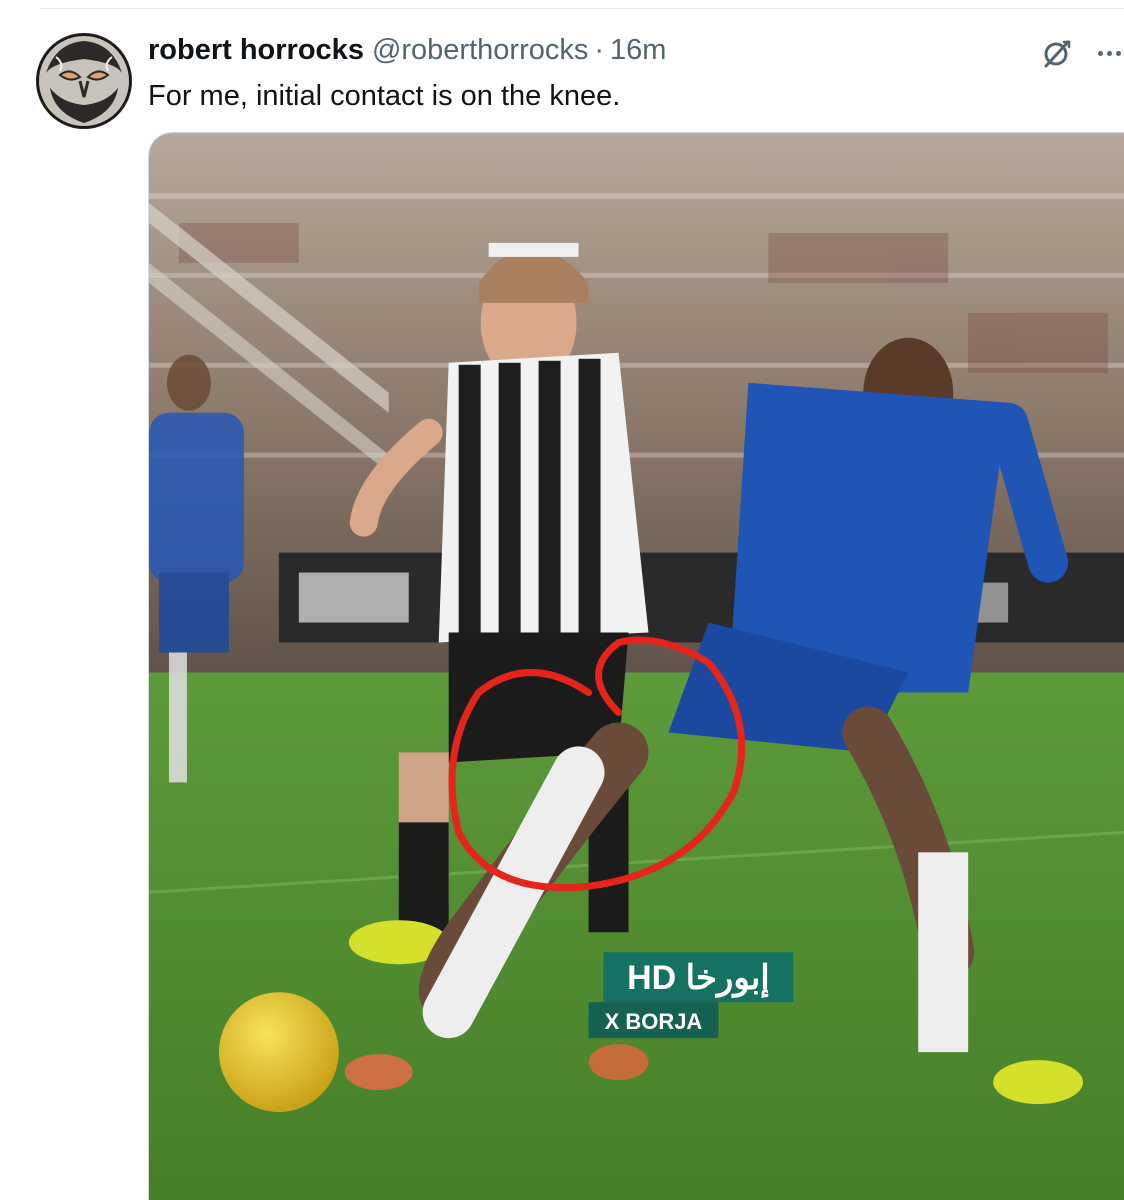  What do you see at coordinates (480, 50) in the screenshot?
I see `user-handle: @roberthorrocks` at bounding box center [480, 50].